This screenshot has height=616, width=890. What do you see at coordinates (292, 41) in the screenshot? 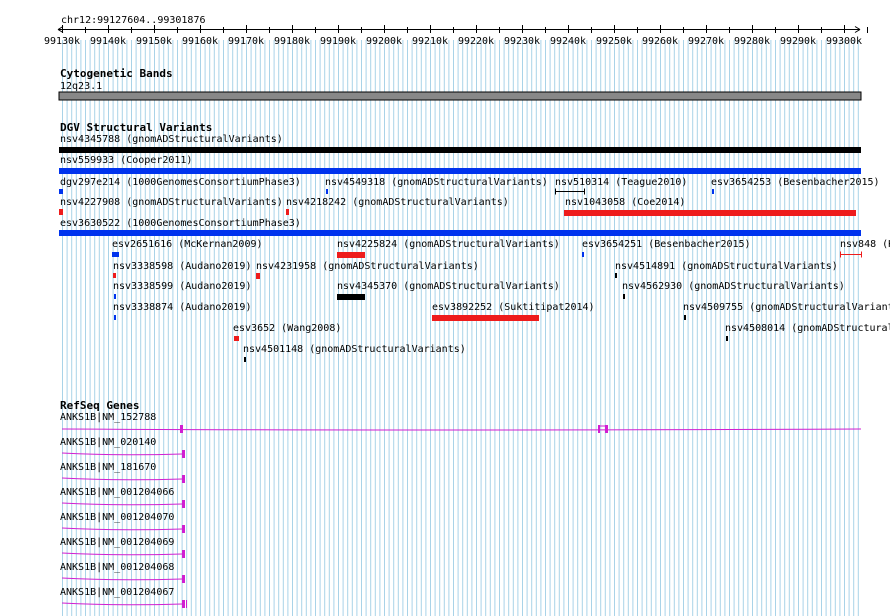
I see `ruler-tick-label: 99180k` at bounding box center [292, 41].